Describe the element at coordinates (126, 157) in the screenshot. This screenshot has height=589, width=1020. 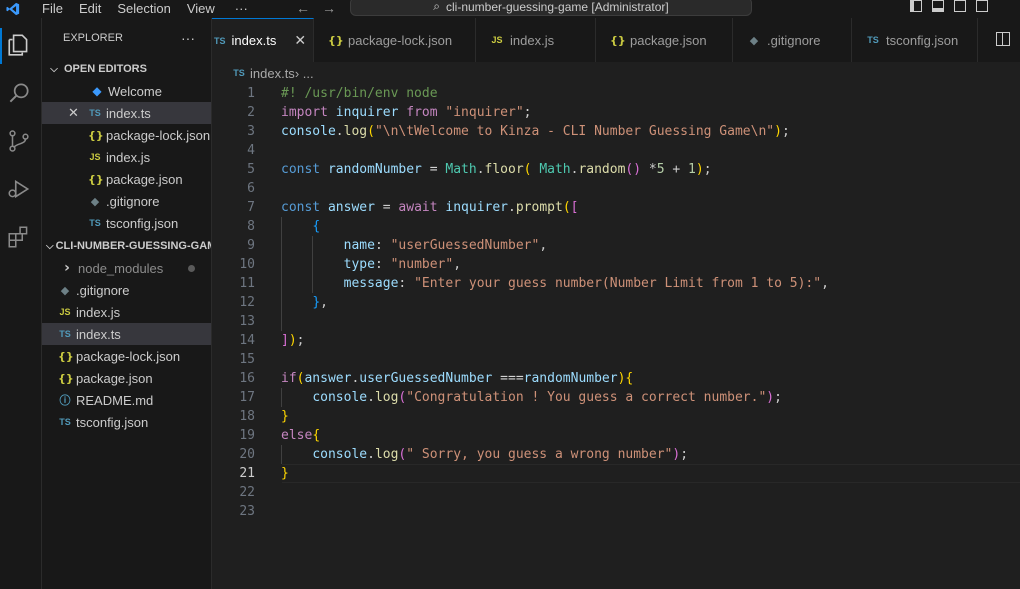
I see `open-editor-index-js: JS index.js` at that location.